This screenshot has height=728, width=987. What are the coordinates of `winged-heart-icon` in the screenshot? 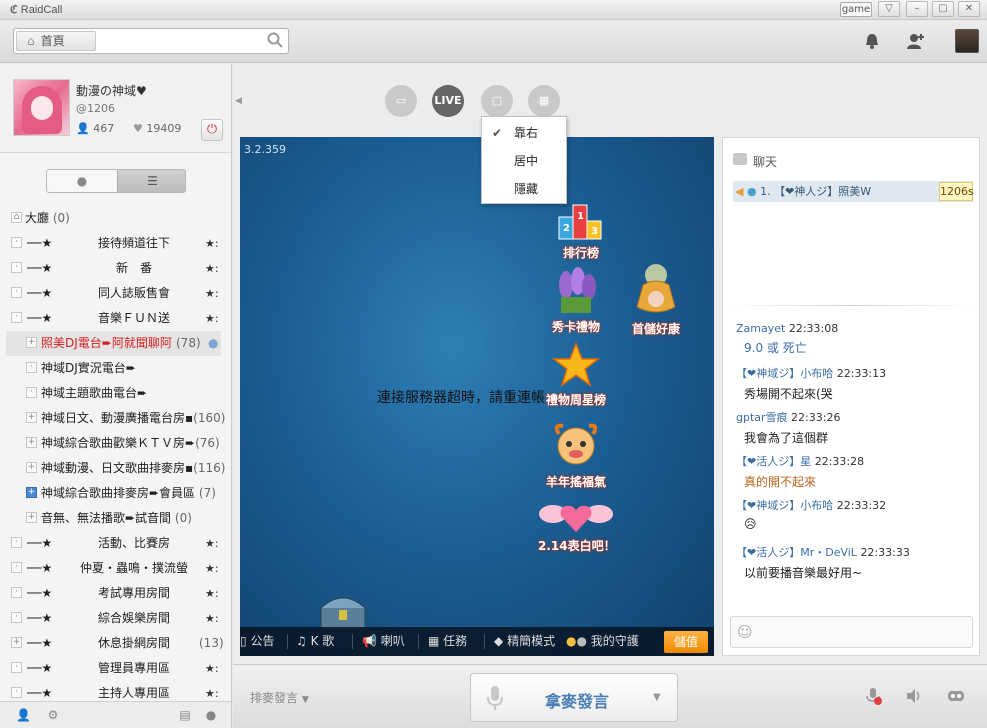 It's located at (576, 518).